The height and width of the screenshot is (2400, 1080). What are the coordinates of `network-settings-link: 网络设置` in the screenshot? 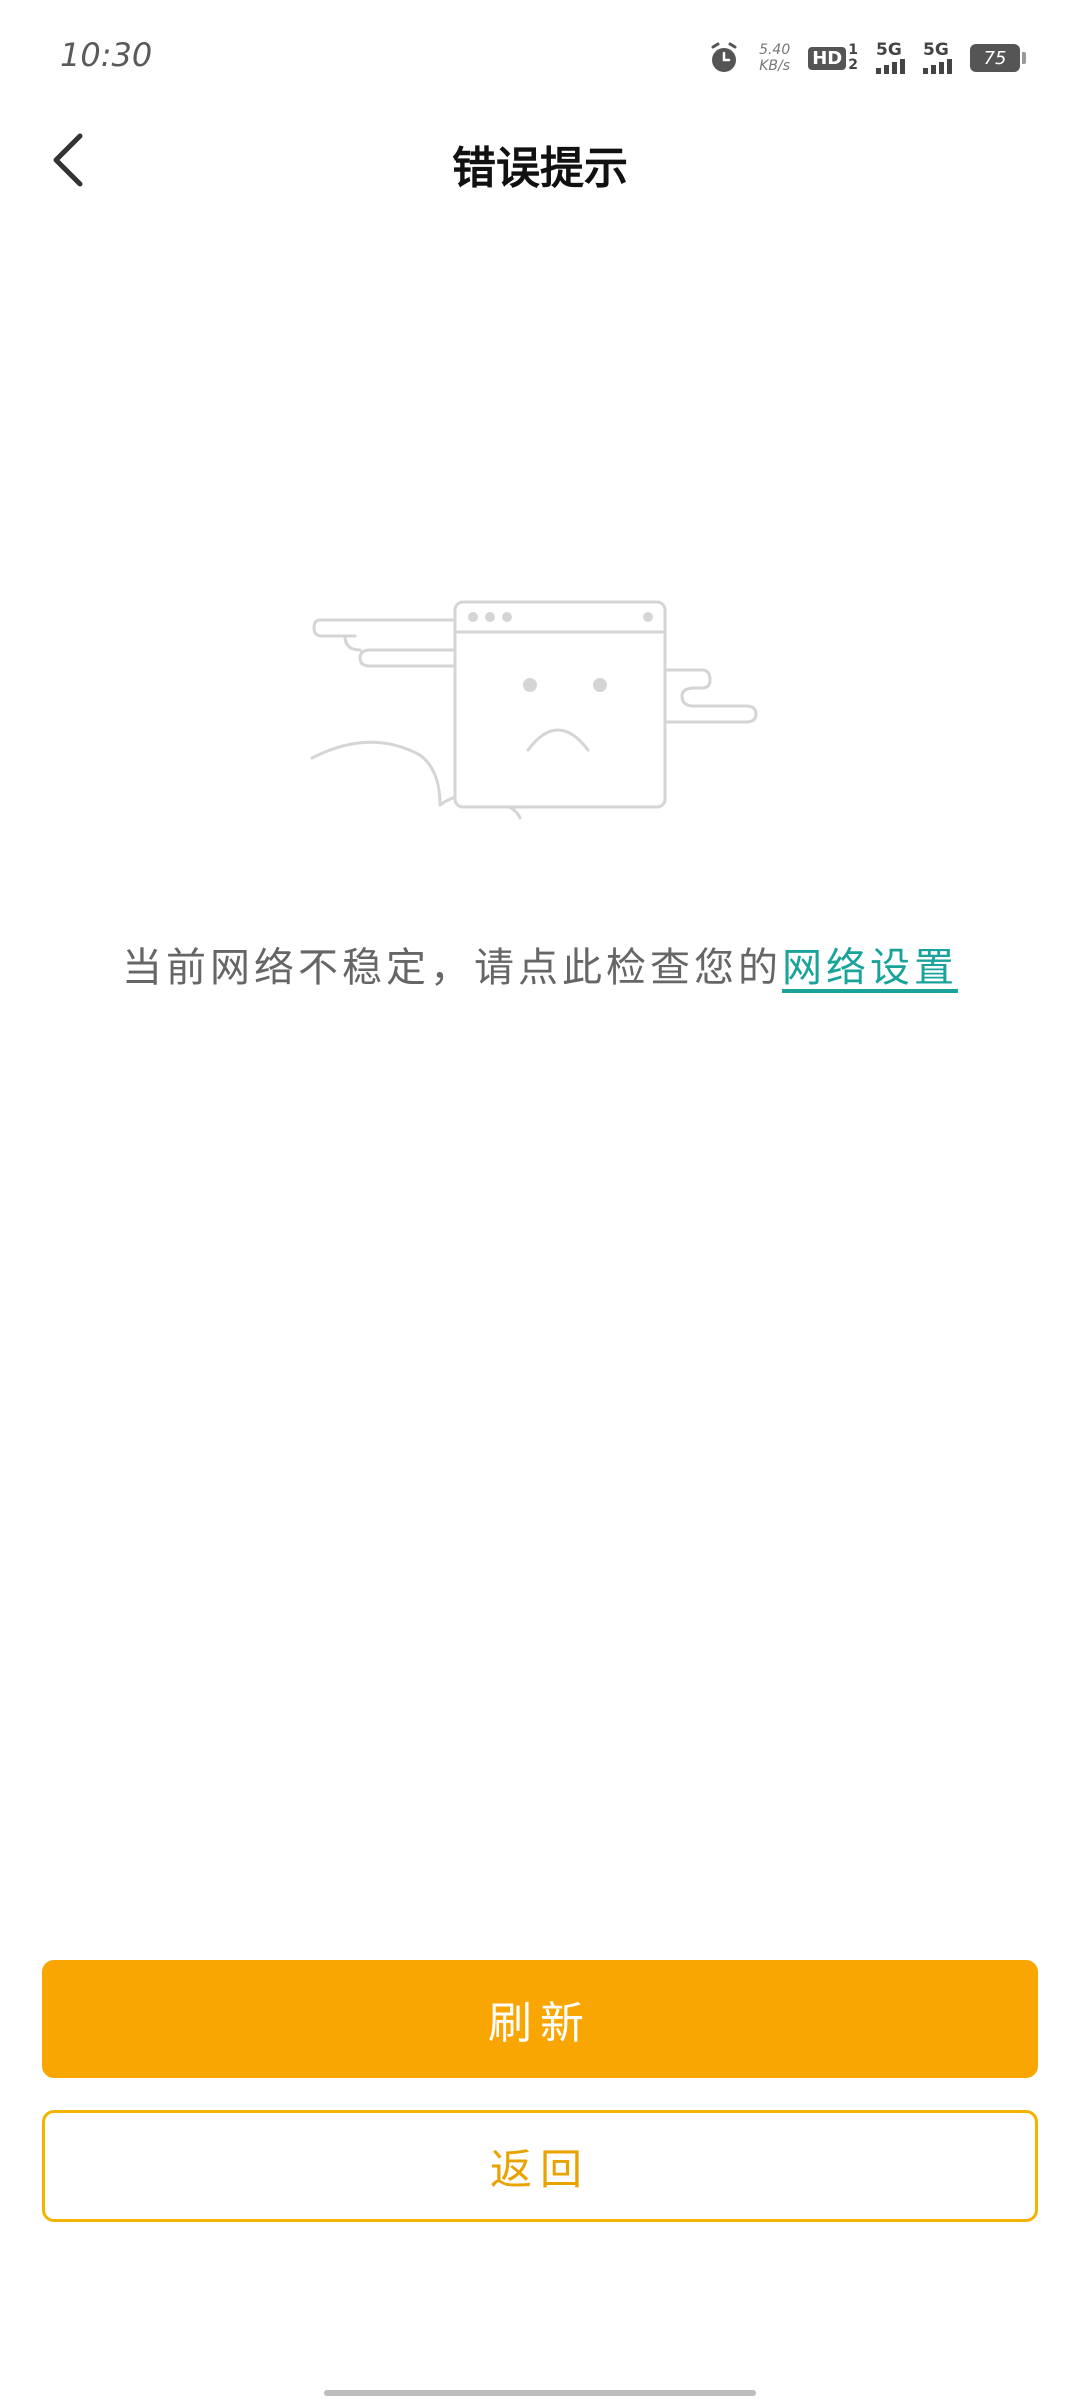 It's located at (870, 968).